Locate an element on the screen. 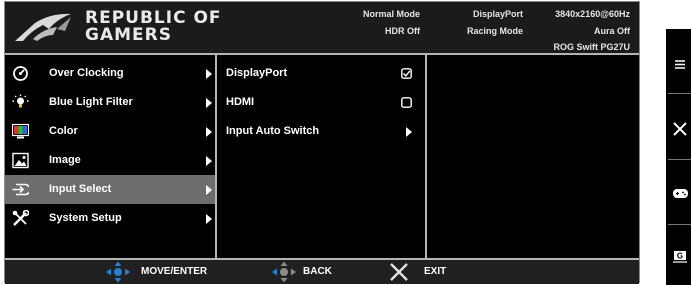  submenu-item-label: HDMI is located at coordinates (240, 102).